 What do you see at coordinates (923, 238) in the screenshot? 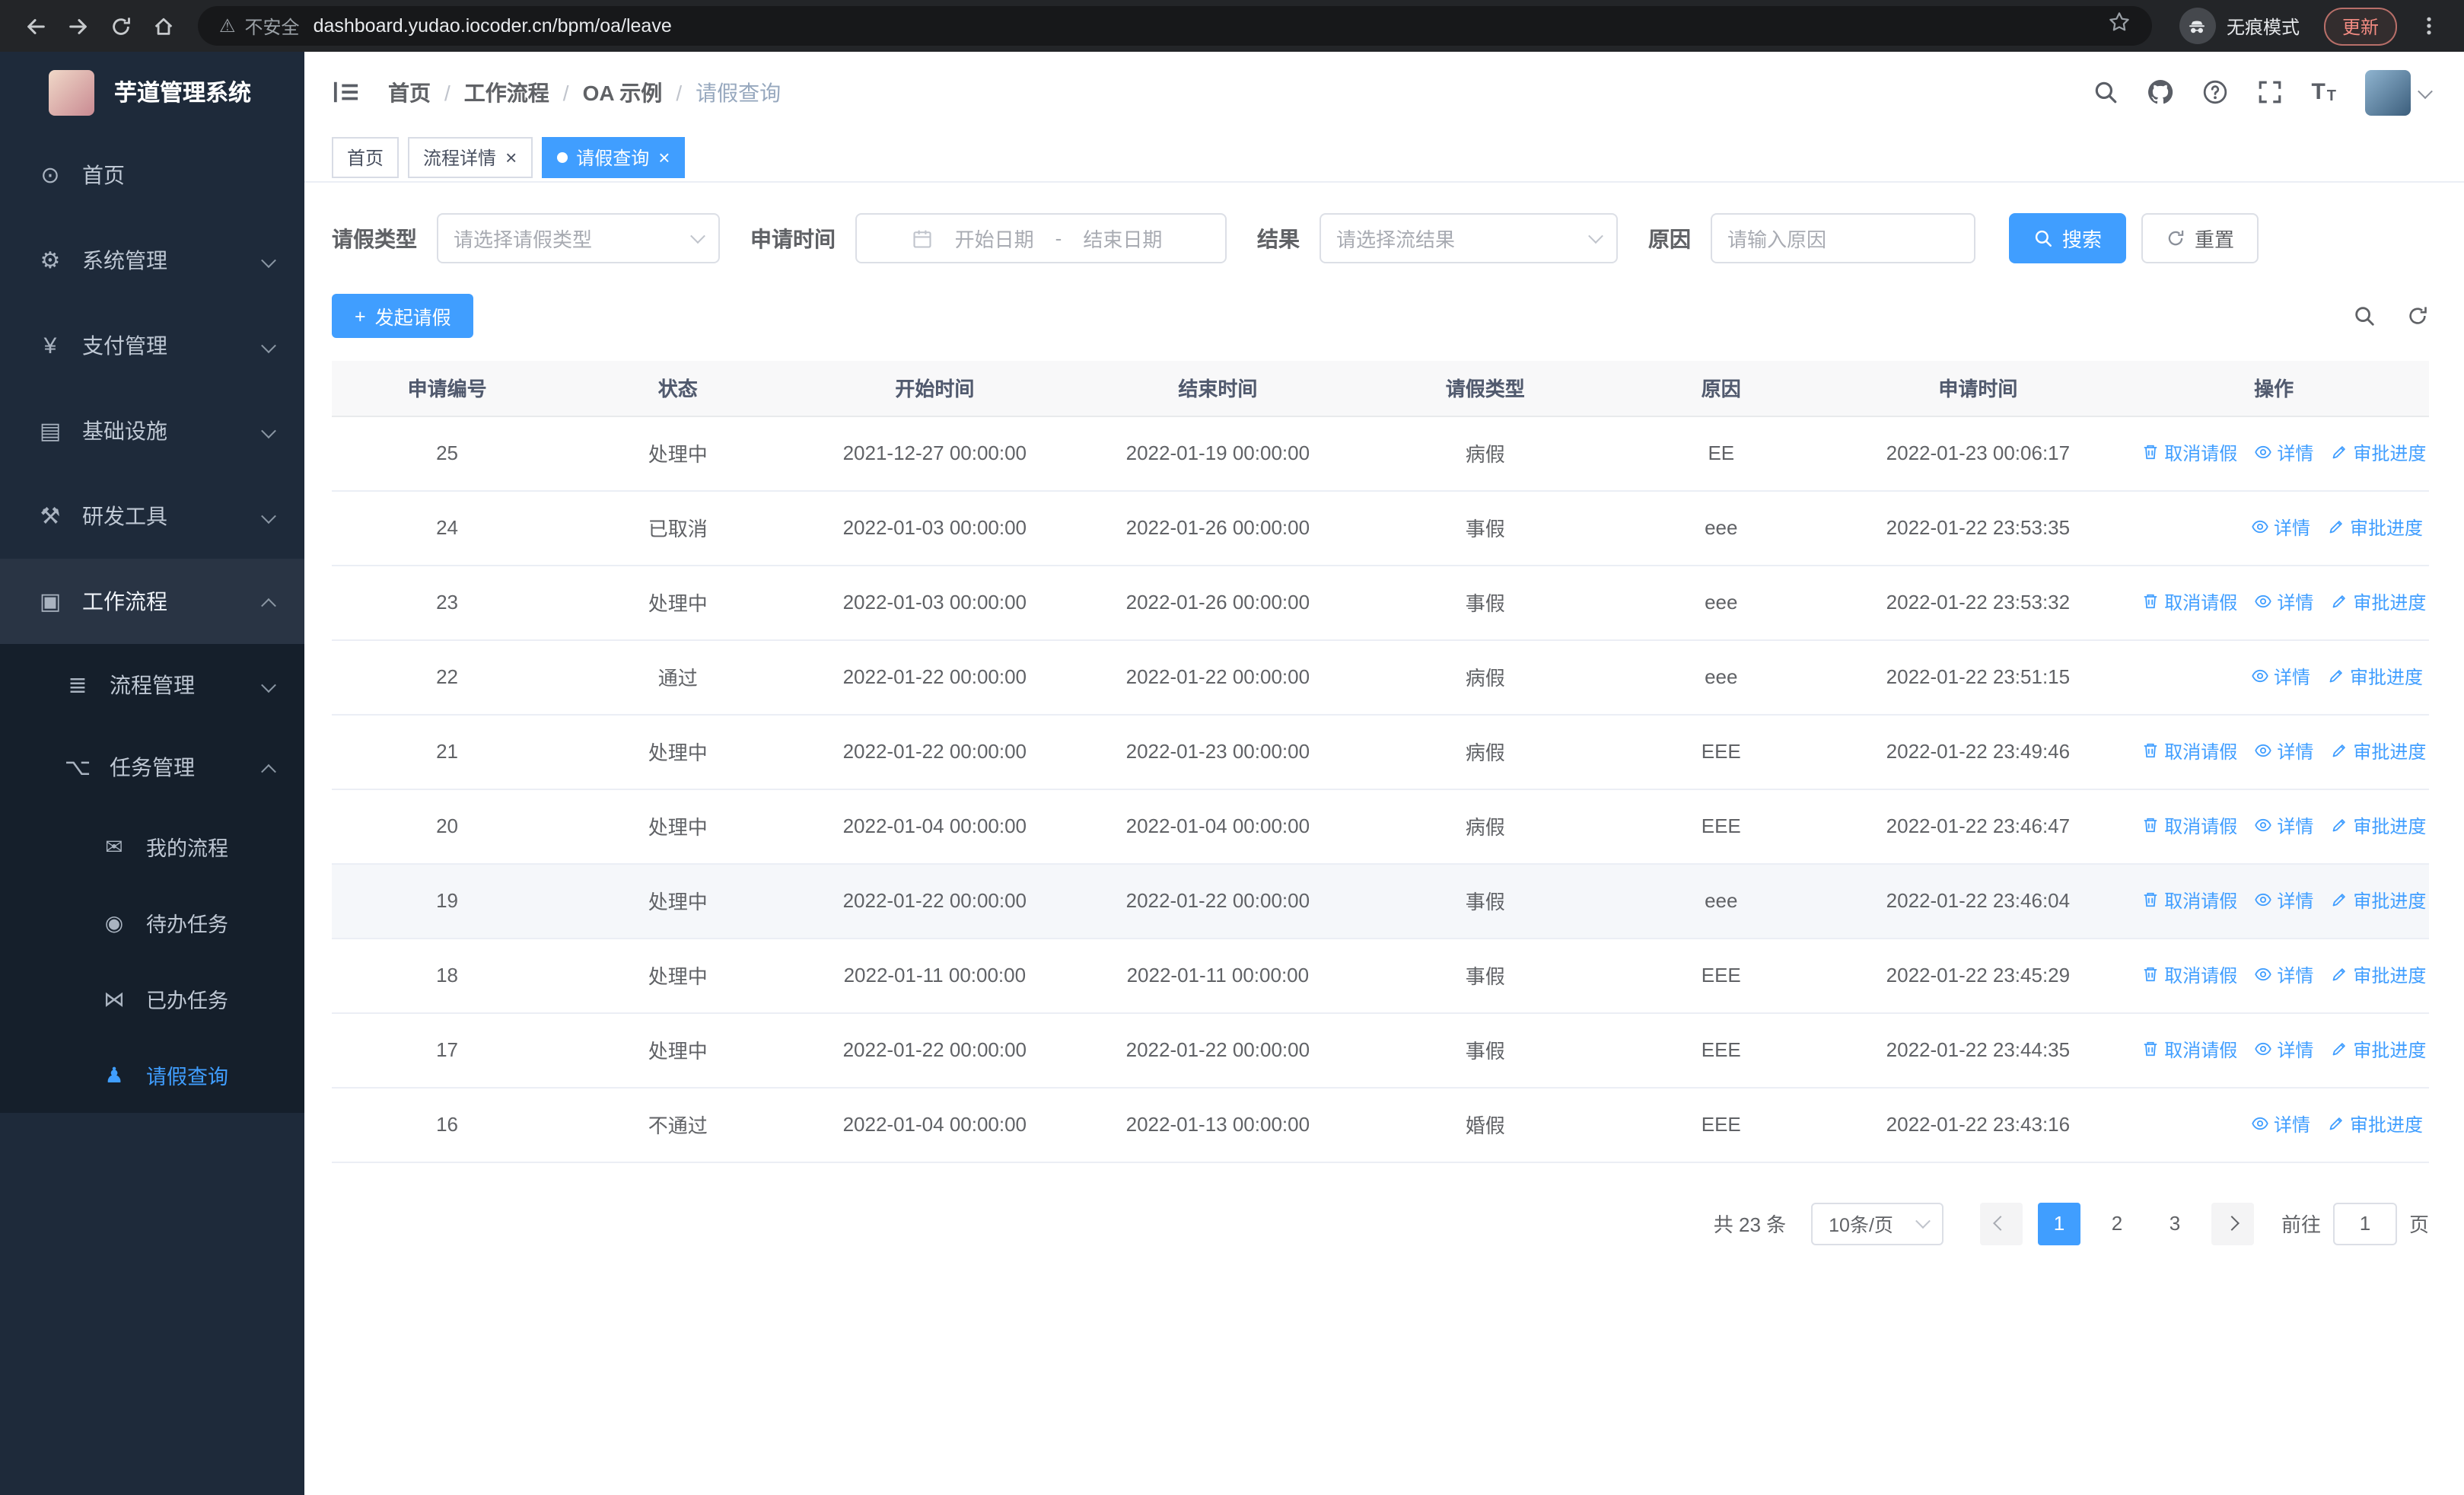
I see `calendar-icon` at bounding box center [923, 238].